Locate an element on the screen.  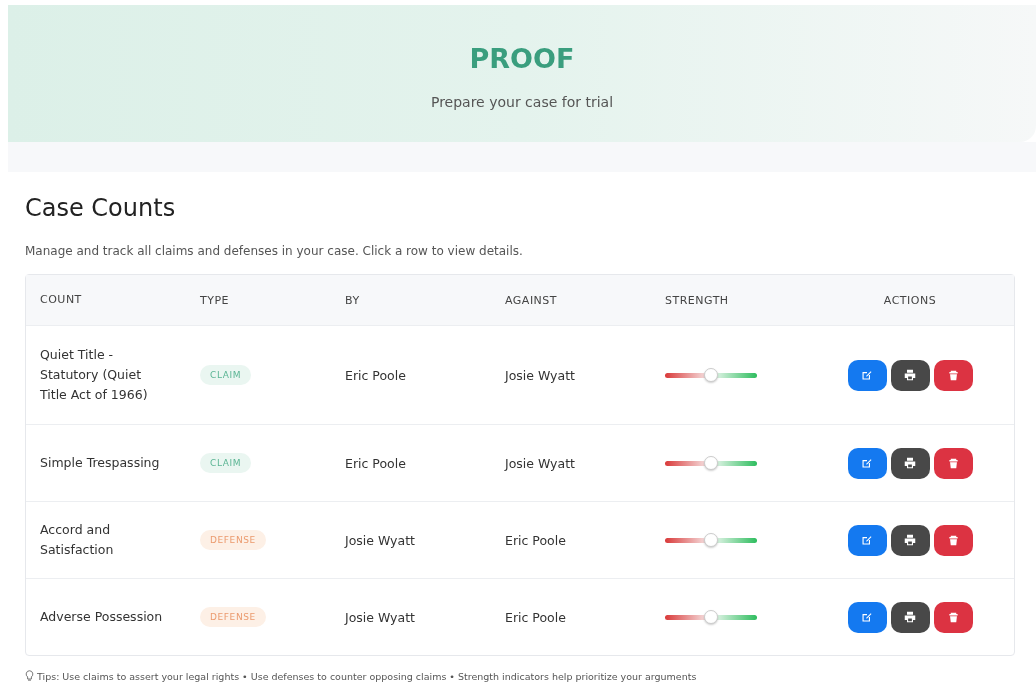
count-name: Adverse Possession is located at coordinates (102, 617).